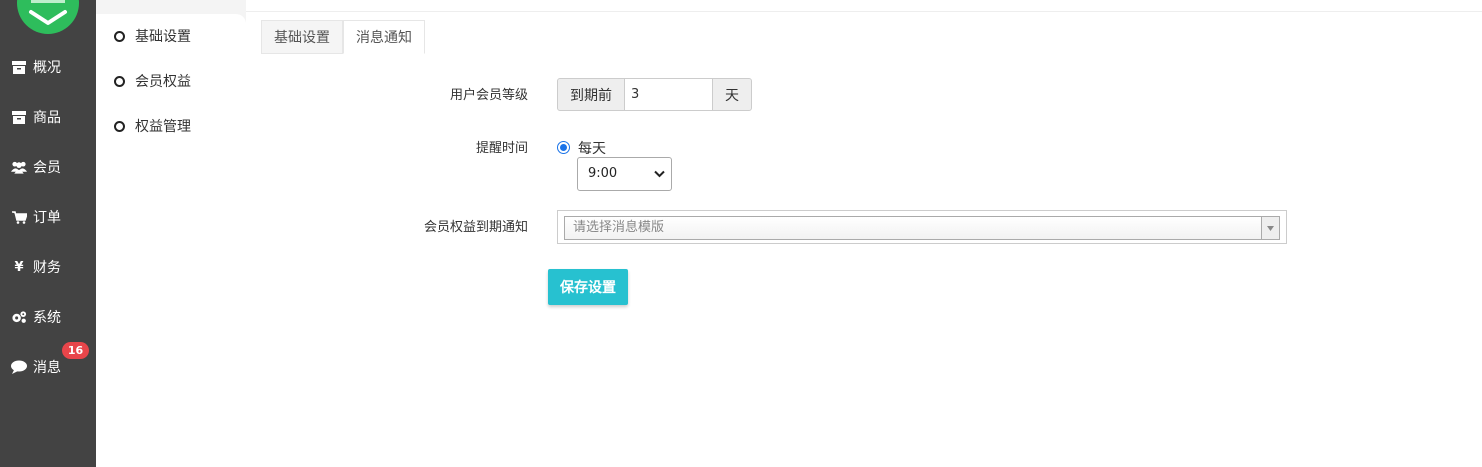  Describe the element at coordinates (501, 148) in the screenshot. I see `remind-time-label: 提醒时间` at that location.